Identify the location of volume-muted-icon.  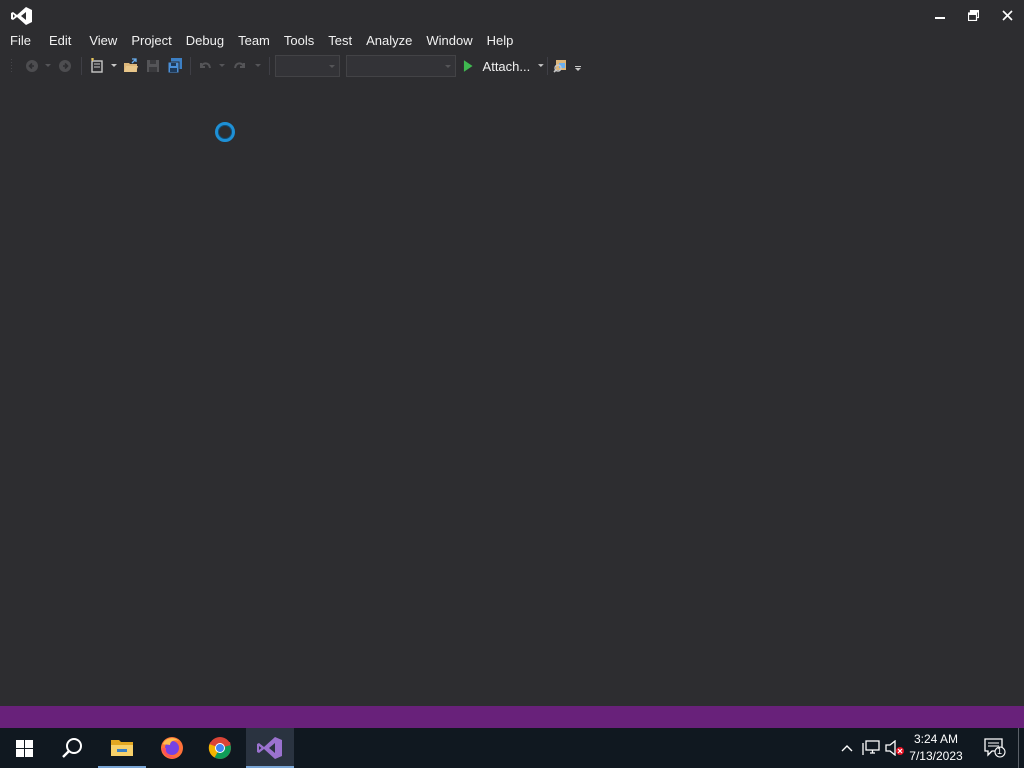
(894, 748).